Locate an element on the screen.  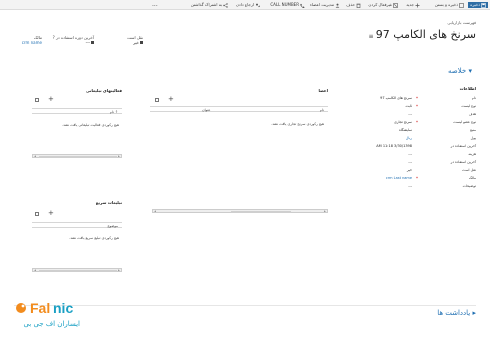
phone-icon is located at coordinates (302, 5).